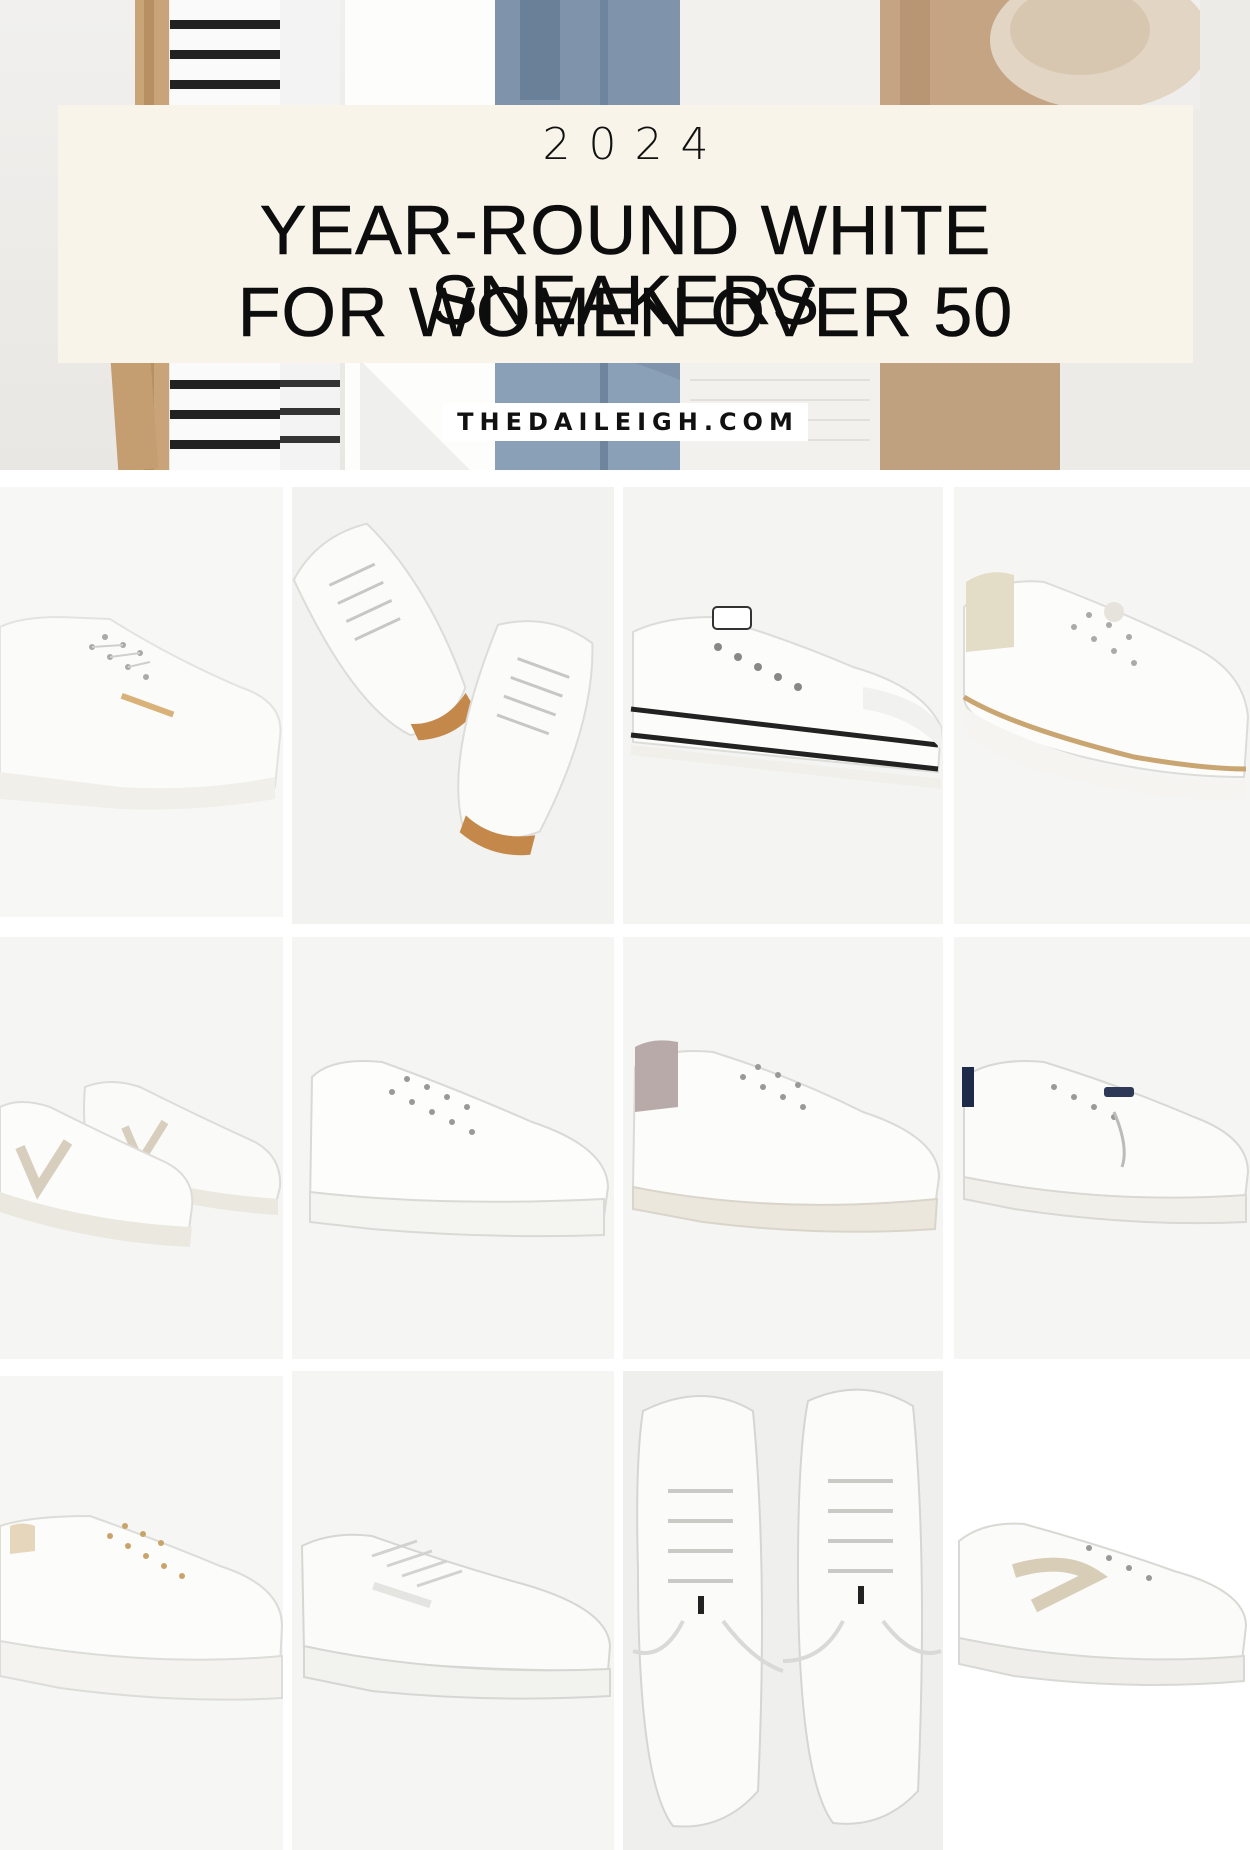 The width and height of the screenshot is (1250, 1850). What do you see at coordinates (786, 1136) in the screenshot?
I see `white-sneaker-mauve-heel-icon` at bounding box center [786, 1136].